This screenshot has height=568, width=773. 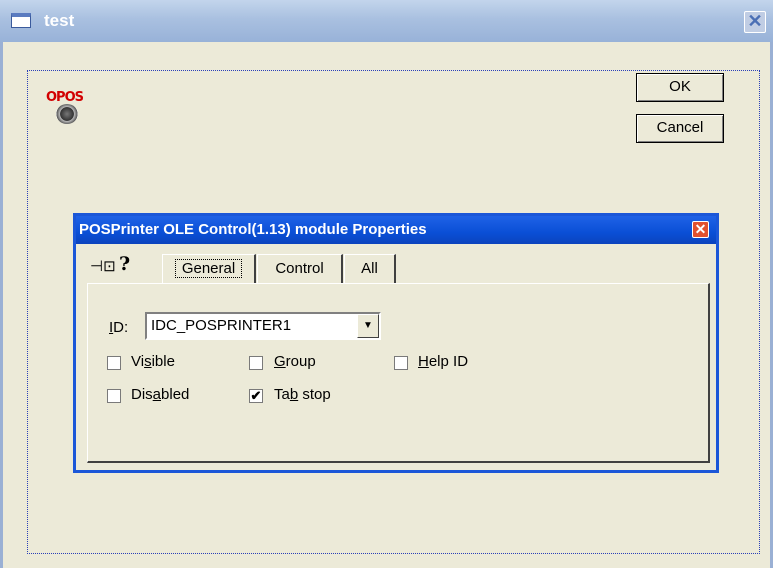 I want to click on visible-checkbox, so click(x=114, y=363).